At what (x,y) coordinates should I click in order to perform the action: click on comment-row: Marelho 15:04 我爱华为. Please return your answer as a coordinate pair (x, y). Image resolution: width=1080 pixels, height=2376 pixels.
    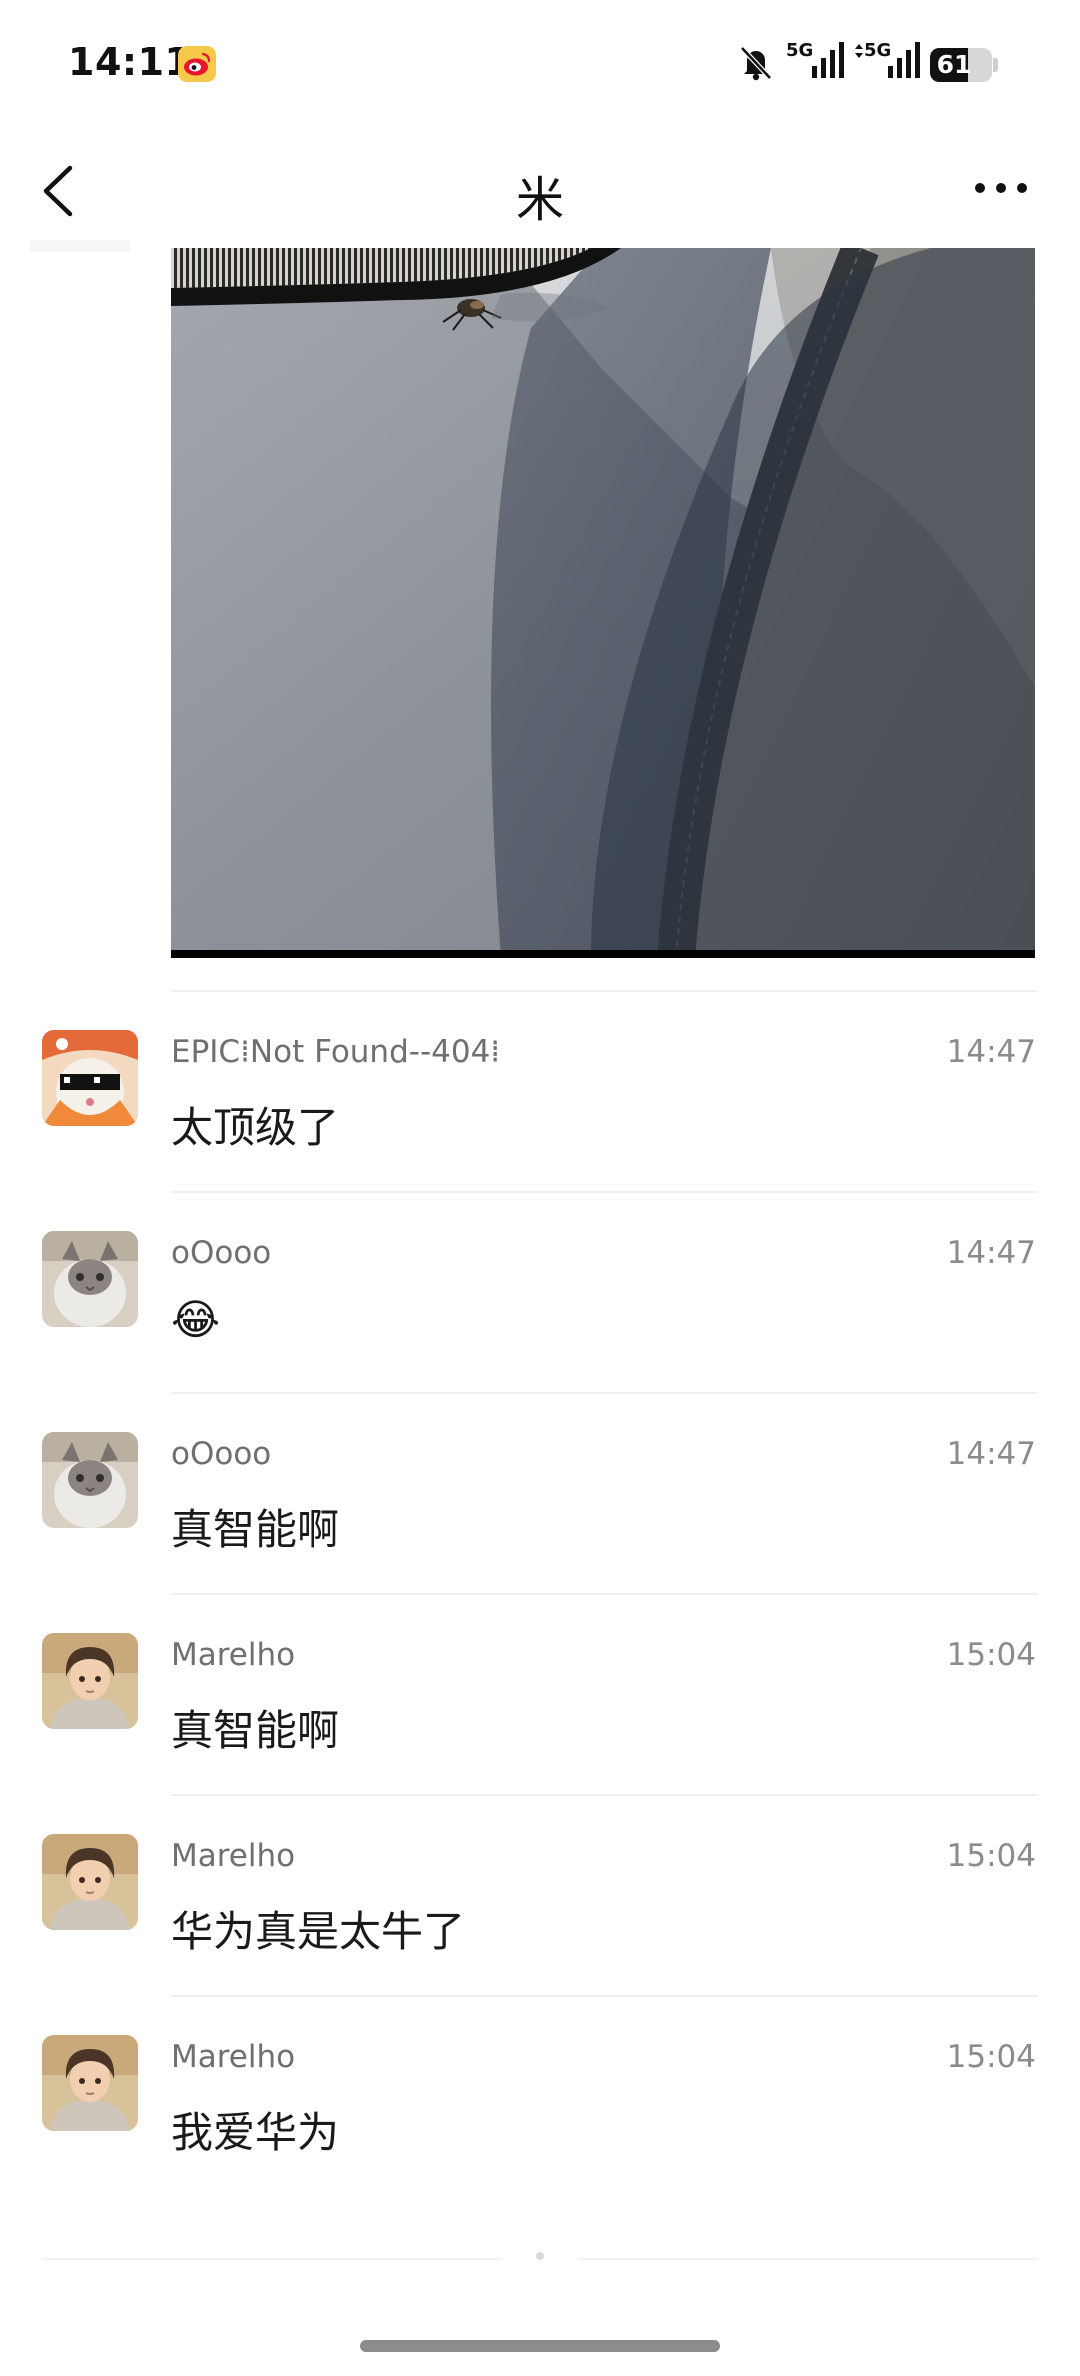
    Looking at the image, I should click on (540, 2097).